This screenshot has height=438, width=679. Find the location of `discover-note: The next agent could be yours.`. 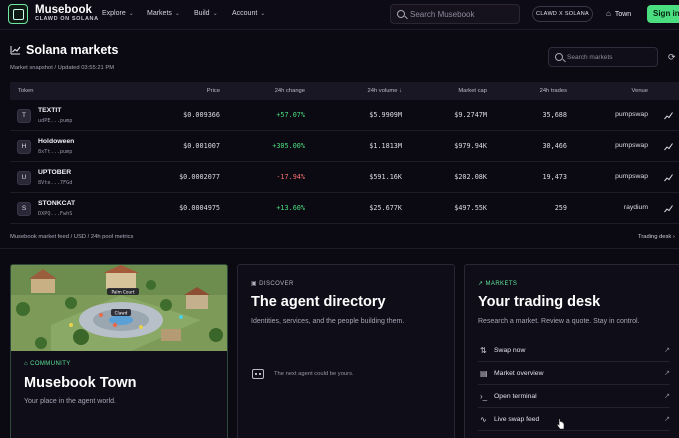

discover-note: The next agent could be yours. is located at coordinates (314, 374).